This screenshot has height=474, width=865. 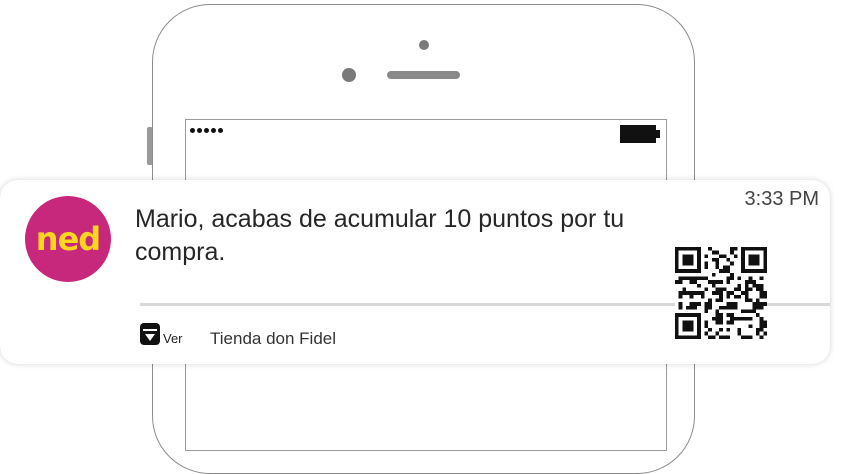 I want to click on battery-icon, so click(x=640, y=134).